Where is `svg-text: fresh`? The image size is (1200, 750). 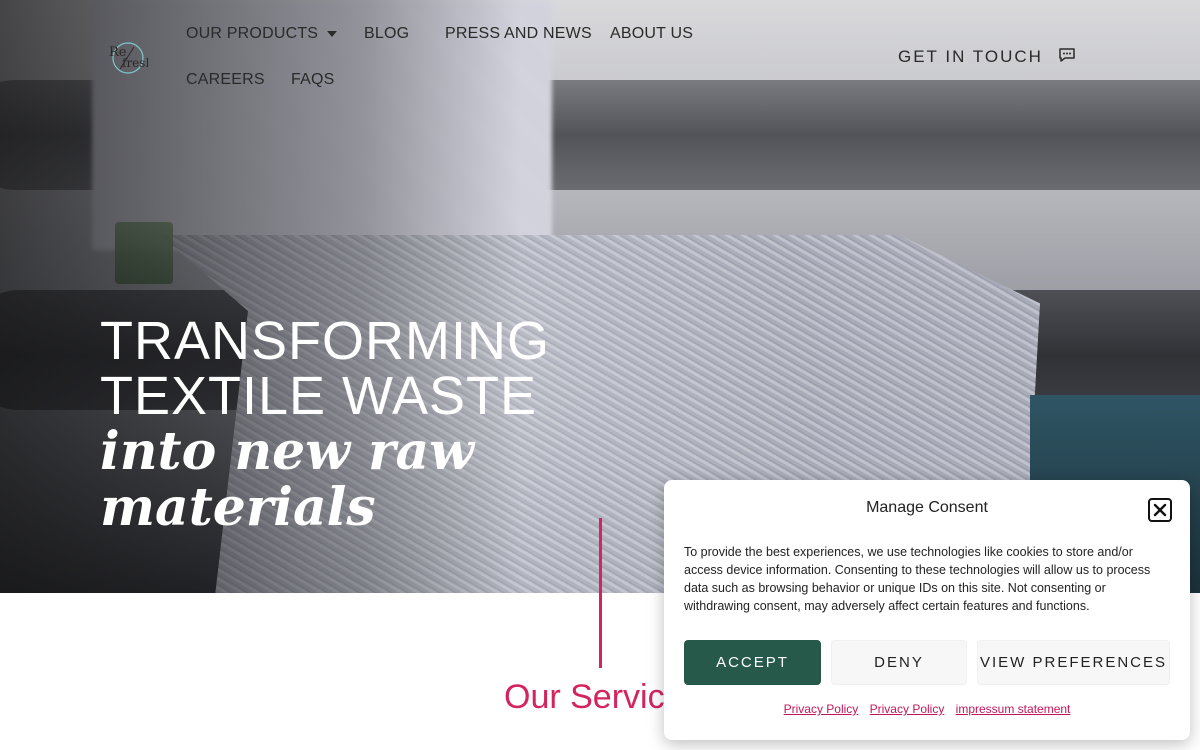 svg-text: fresh is located at coordinates (135, 63).